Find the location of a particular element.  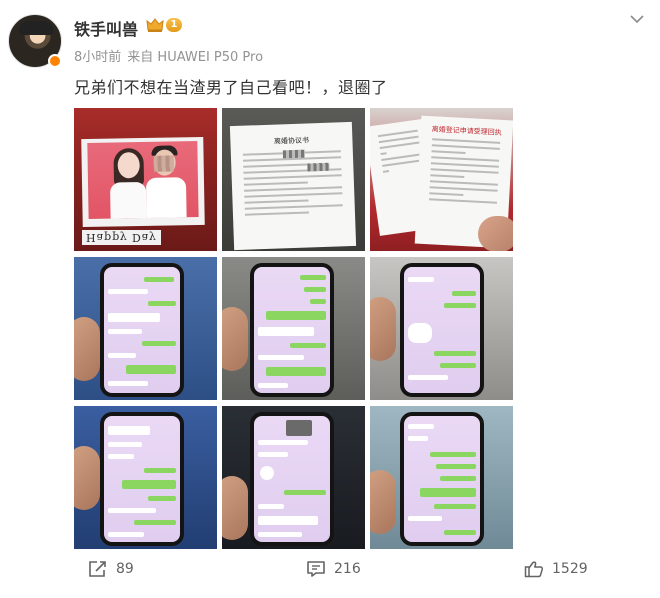

like-count: 1529 is located at coordinates (570, 569).